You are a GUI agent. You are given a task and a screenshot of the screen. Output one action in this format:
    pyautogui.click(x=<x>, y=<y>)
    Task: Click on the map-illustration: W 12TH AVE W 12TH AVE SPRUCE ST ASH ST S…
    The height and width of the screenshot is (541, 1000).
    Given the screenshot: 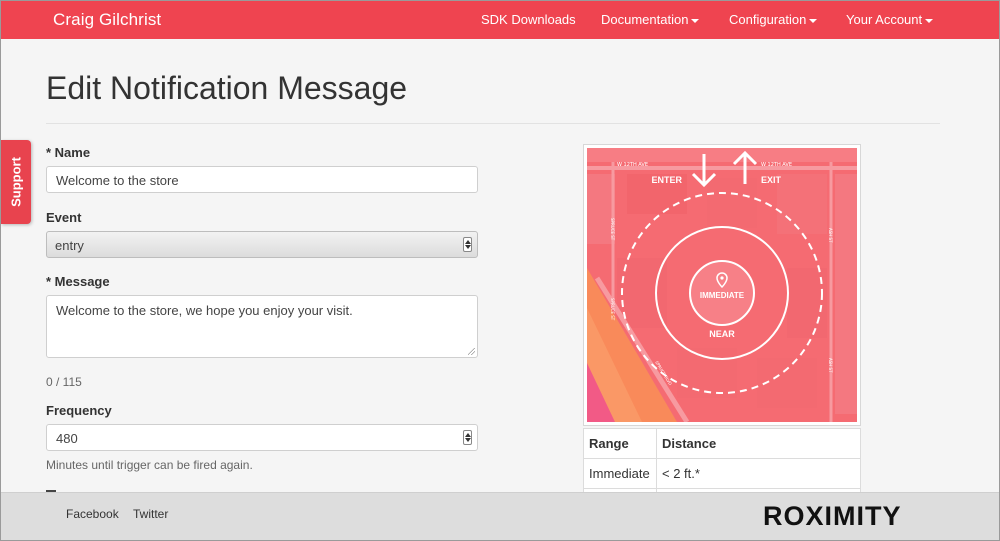 What is the action you would take?
    pyautogui.click(x=722, y=285)
    